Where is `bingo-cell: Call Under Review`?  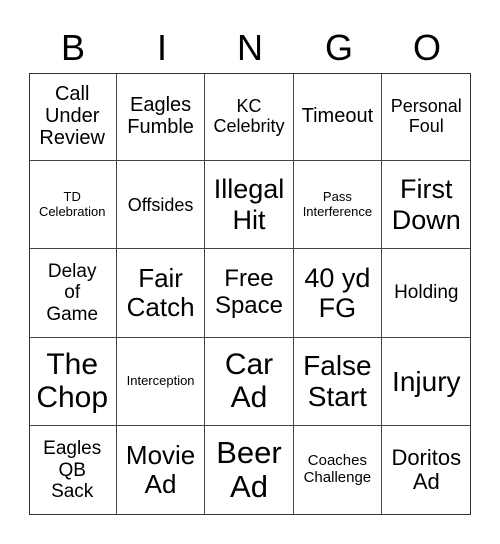
bingo-cell: Call Under Review is located at coordinates (72, 116).